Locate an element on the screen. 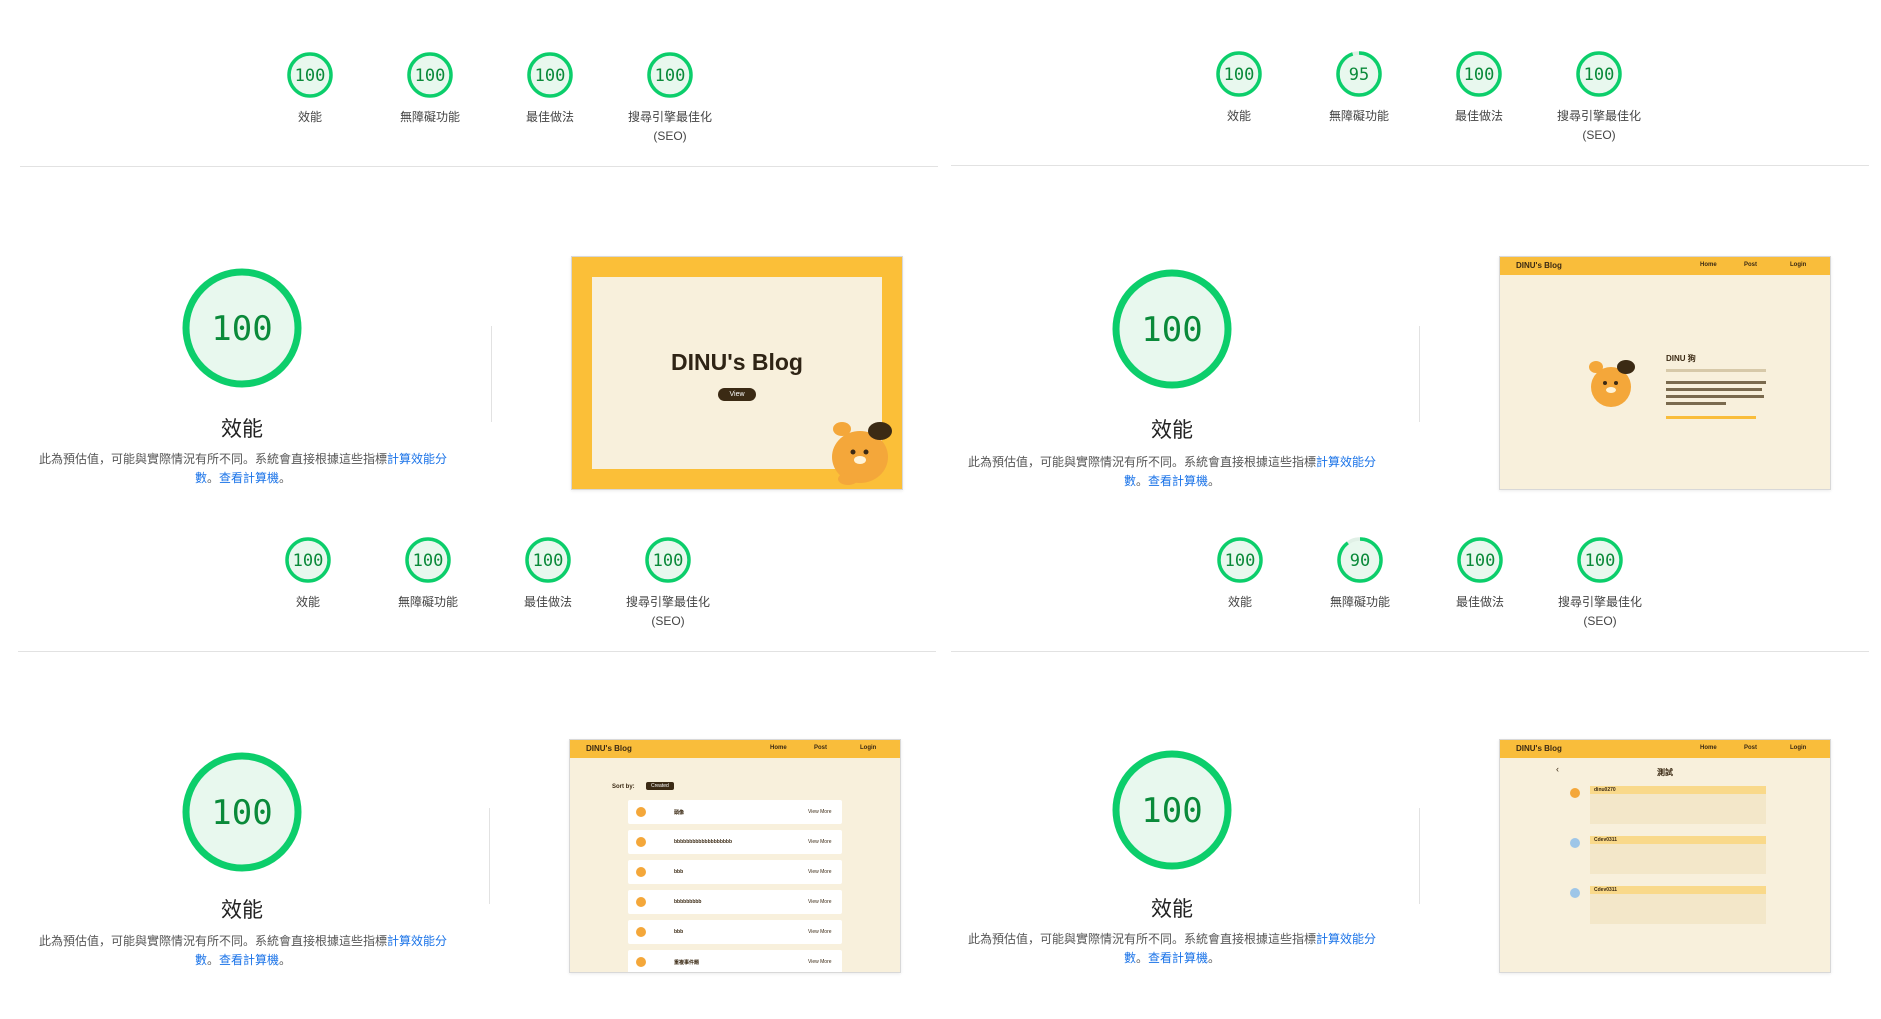 Image resolution: width=1881 pixels, height=1019 pixels. score-ring: 95 is located at coordinates (1359, 74).